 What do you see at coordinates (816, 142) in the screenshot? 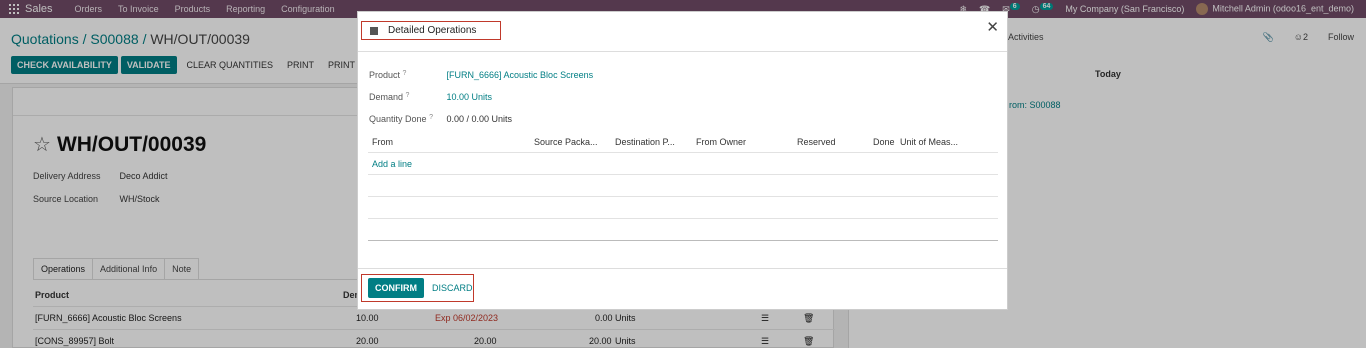
I see `column-reserved: Reserved` at bounding box center [816, 142].